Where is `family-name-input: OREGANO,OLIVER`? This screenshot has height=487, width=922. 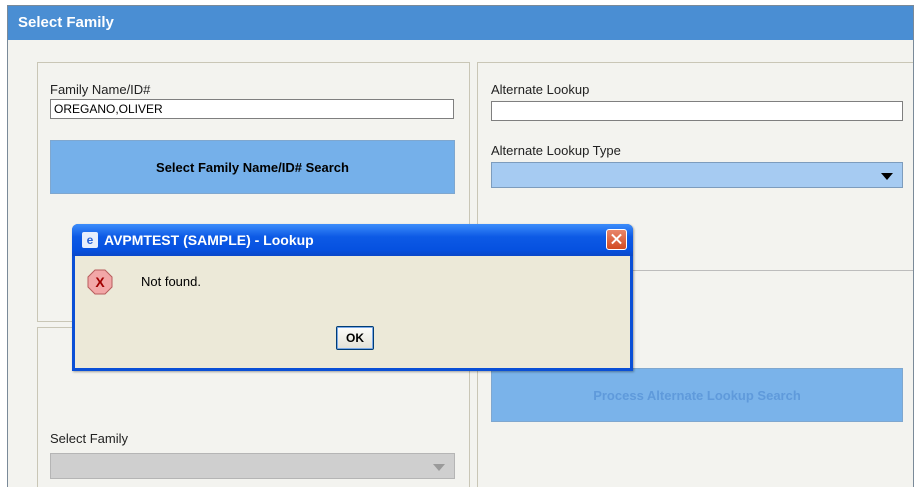
family-name-input: OREGANO,OLIVER is located at coordinates (252, 109).